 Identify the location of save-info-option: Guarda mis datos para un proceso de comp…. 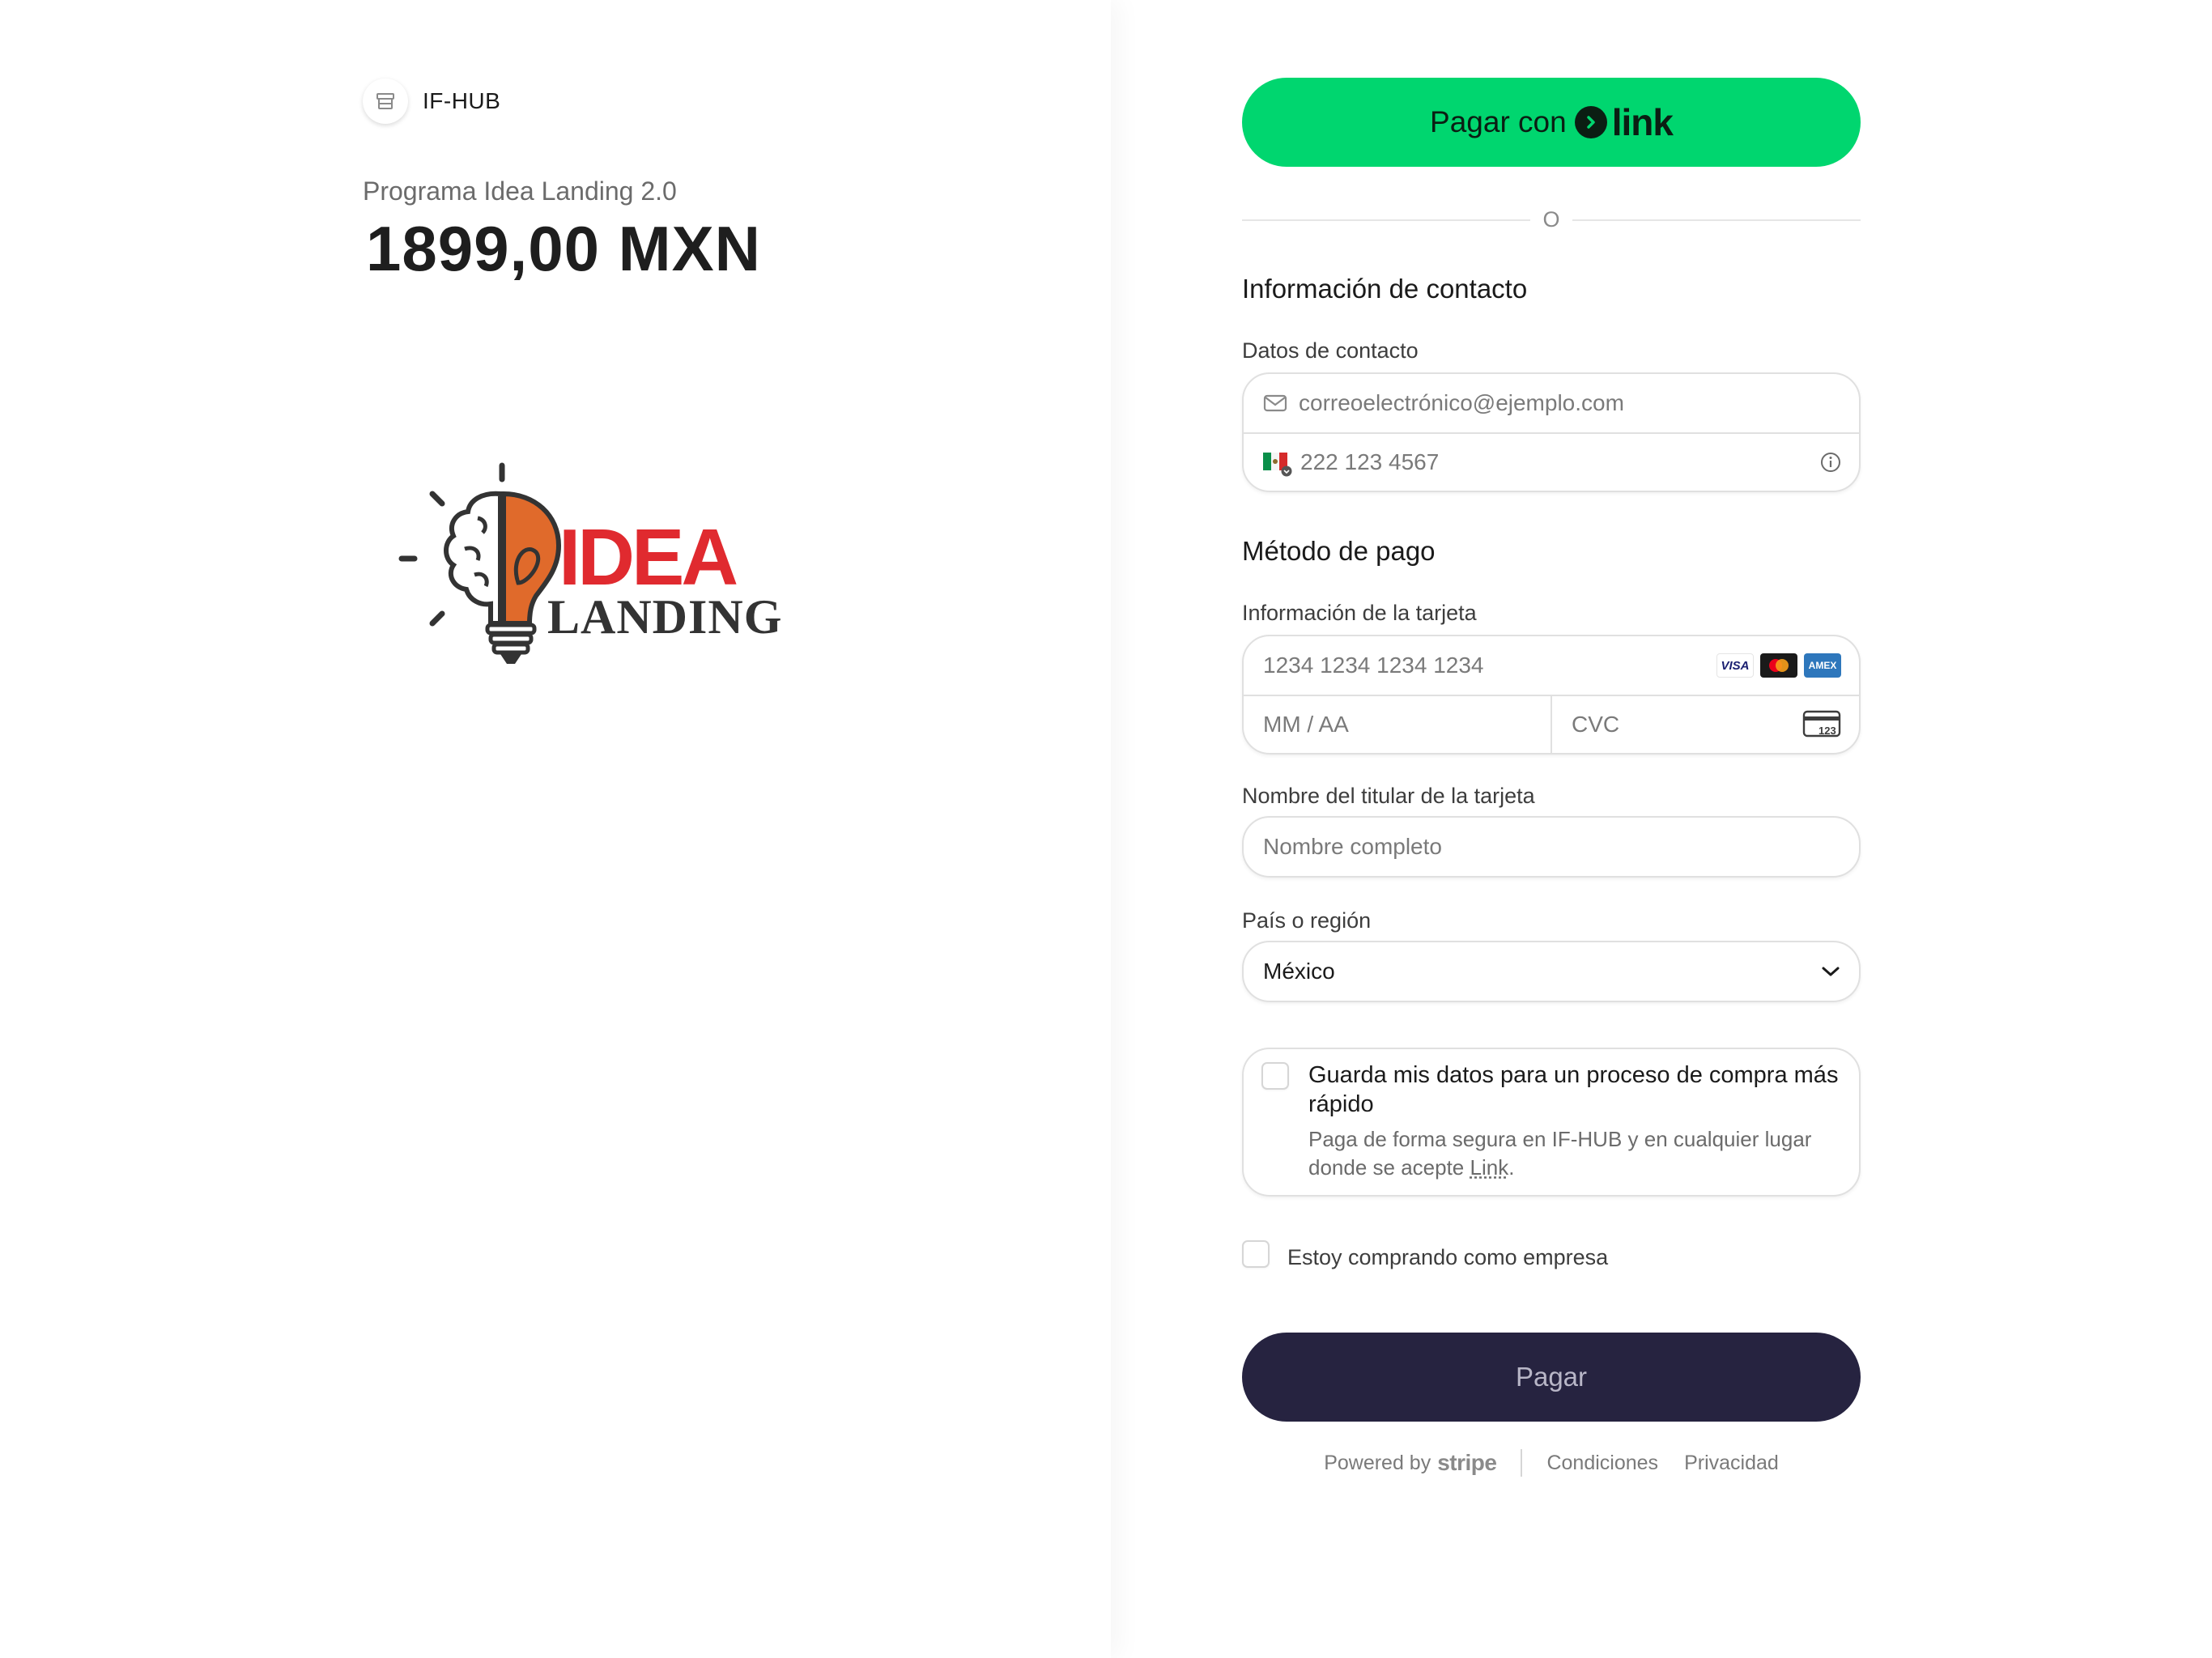
(1552, 1122).